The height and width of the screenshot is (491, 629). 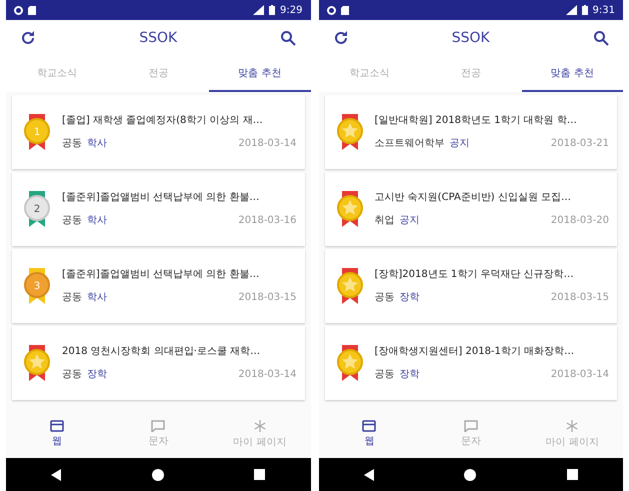 What do you see at coordinates (579, 144) in the screenshot?
I see `date-label: 2018-03-21` at bounding box center [579, 144].